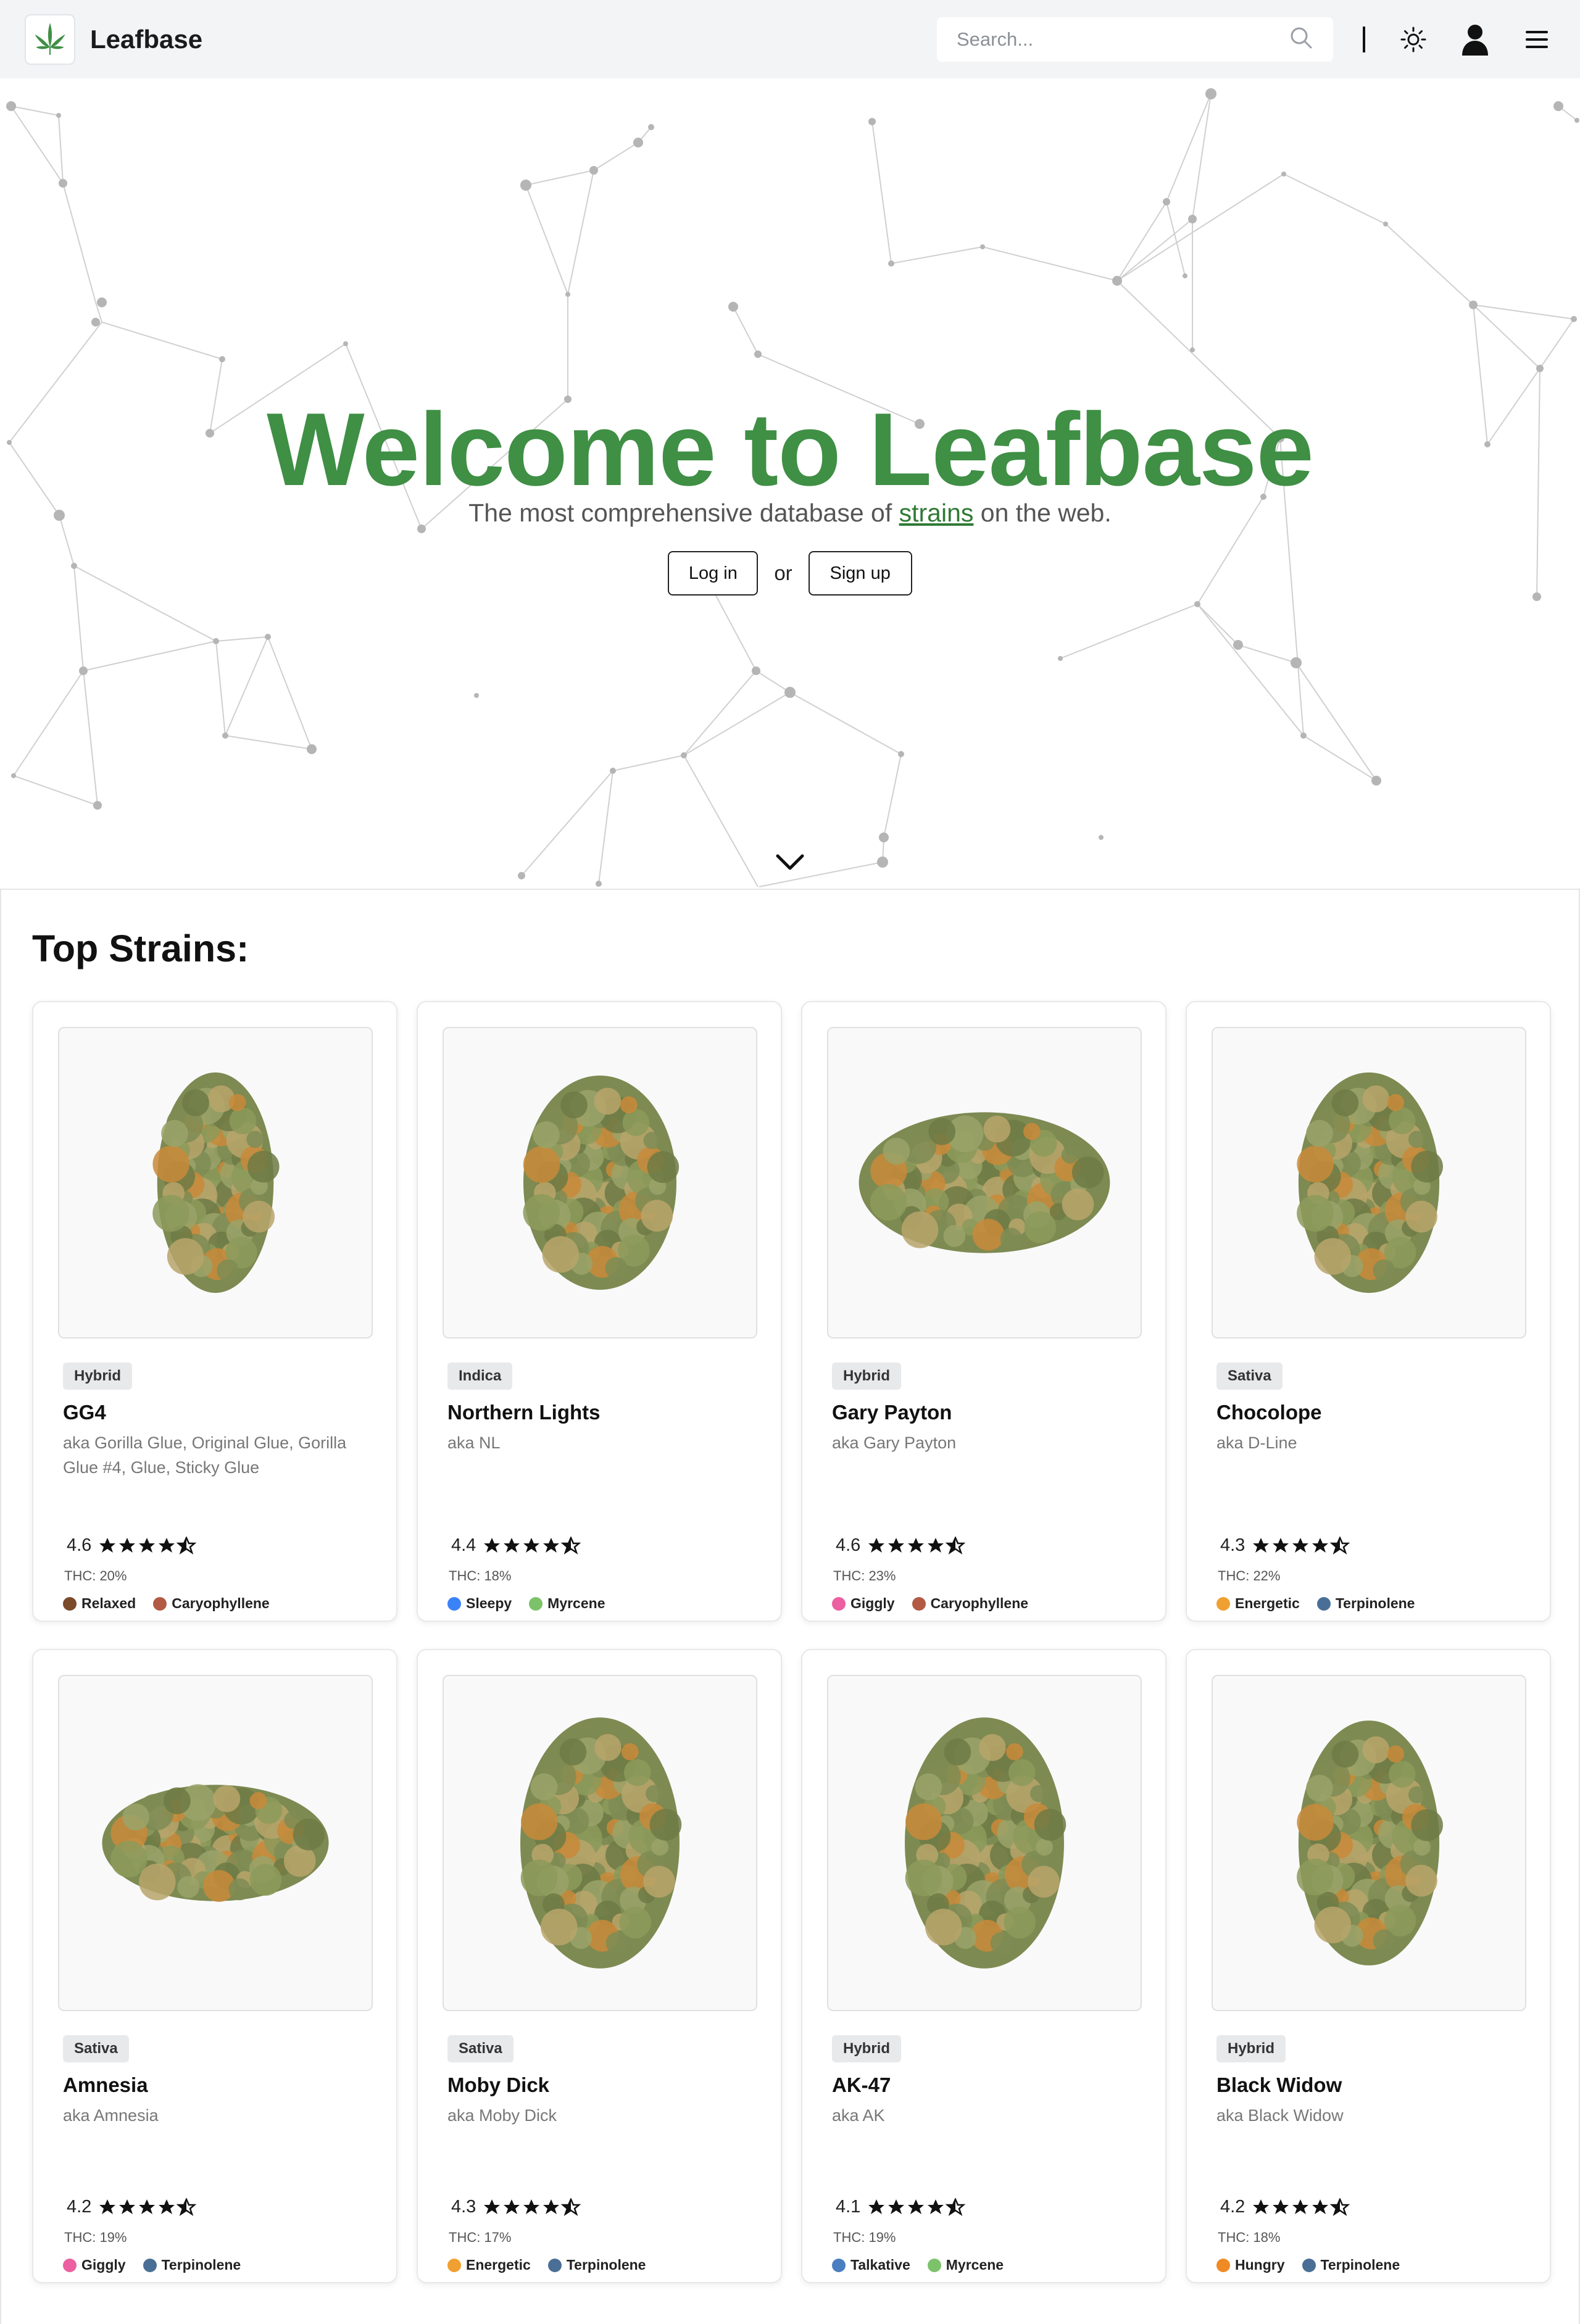 Image resolution: width=1580 pixels, height=2324 pixels. What do you see at coordinates (606, 2265) in the screenshot?
I see `tag-label: Terpinolene` at bounding box center [606, 2265].